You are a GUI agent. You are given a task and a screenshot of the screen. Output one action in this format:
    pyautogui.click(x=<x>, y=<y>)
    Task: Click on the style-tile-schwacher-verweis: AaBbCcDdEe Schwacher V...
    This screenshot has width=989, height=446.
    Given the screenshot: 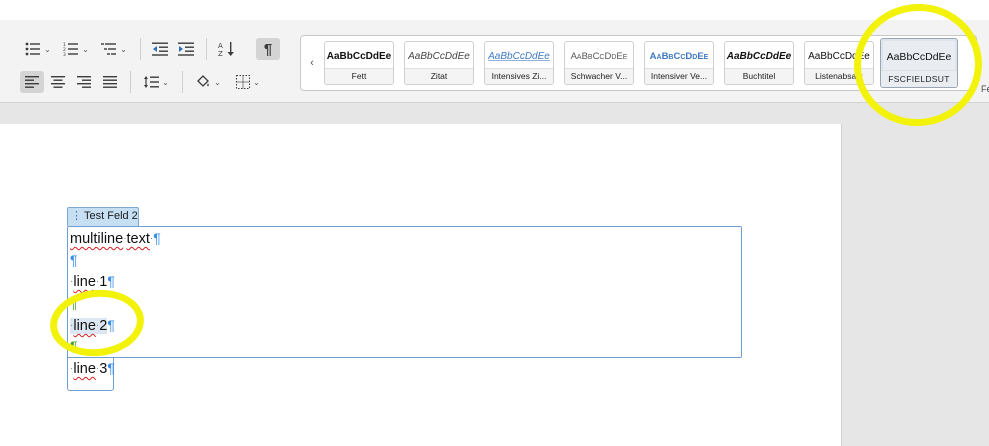 What is the action you would take?
    pyautogui.click(x=599, y=63)
    